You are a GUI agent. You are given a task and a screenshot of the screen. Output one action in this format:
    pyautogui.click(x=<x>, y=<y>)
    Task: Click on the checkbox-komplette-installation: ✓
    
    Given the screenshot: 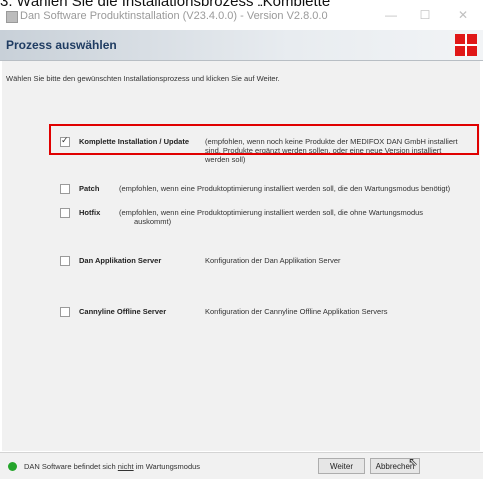 What is the action you would take?
    pyautogui.click(x=65, y=141)
    